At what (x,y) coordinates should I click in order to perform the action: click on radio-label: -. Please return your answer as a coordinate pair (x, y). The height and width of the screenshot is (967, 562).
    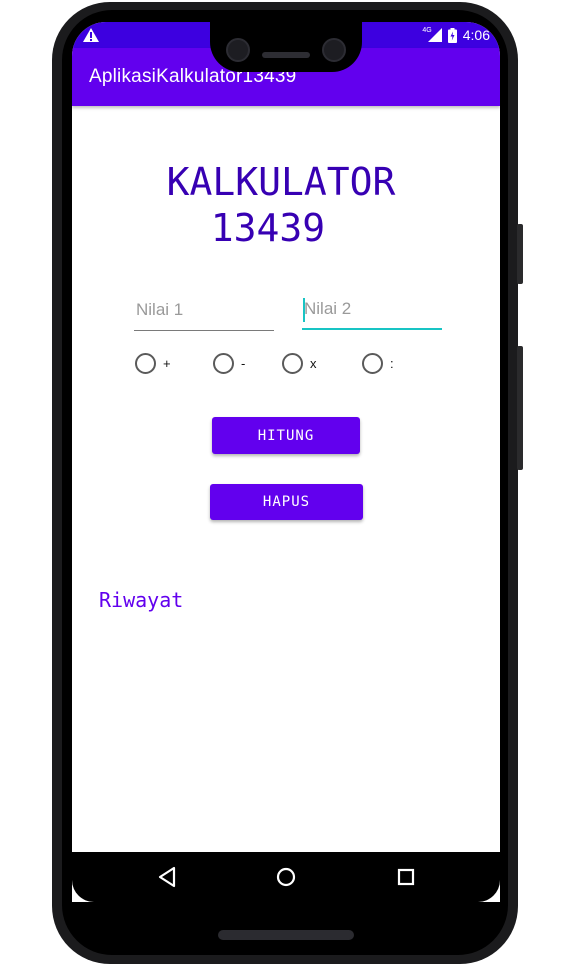
    Looking at the image, I should click on (243, 363).